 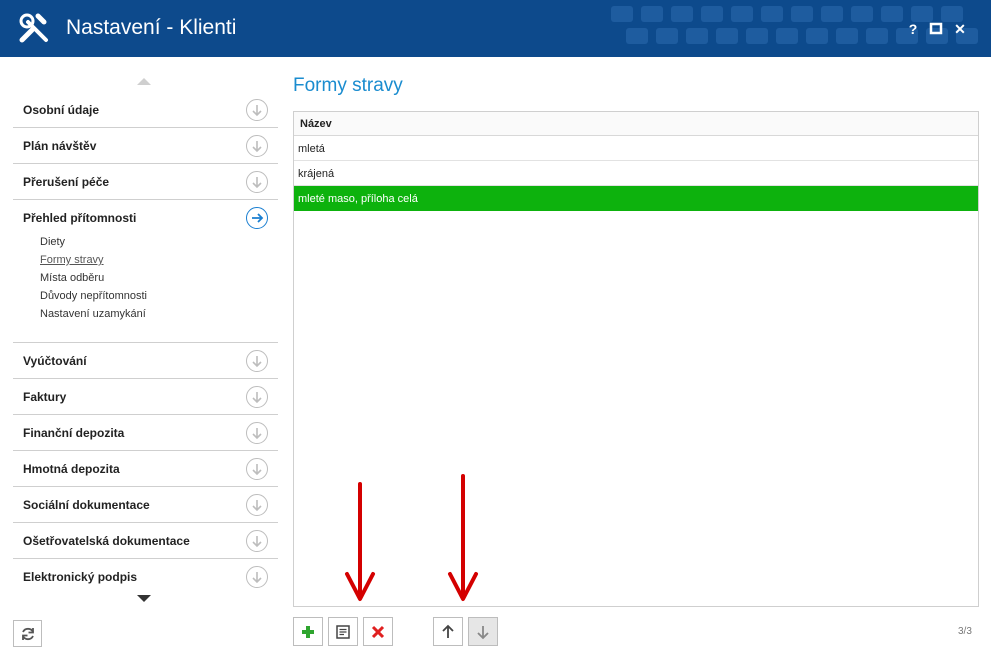 What do you see at coordinates (33, 28) in the screenshot?
I see `tools-icon` at bounding box center [33, 28].